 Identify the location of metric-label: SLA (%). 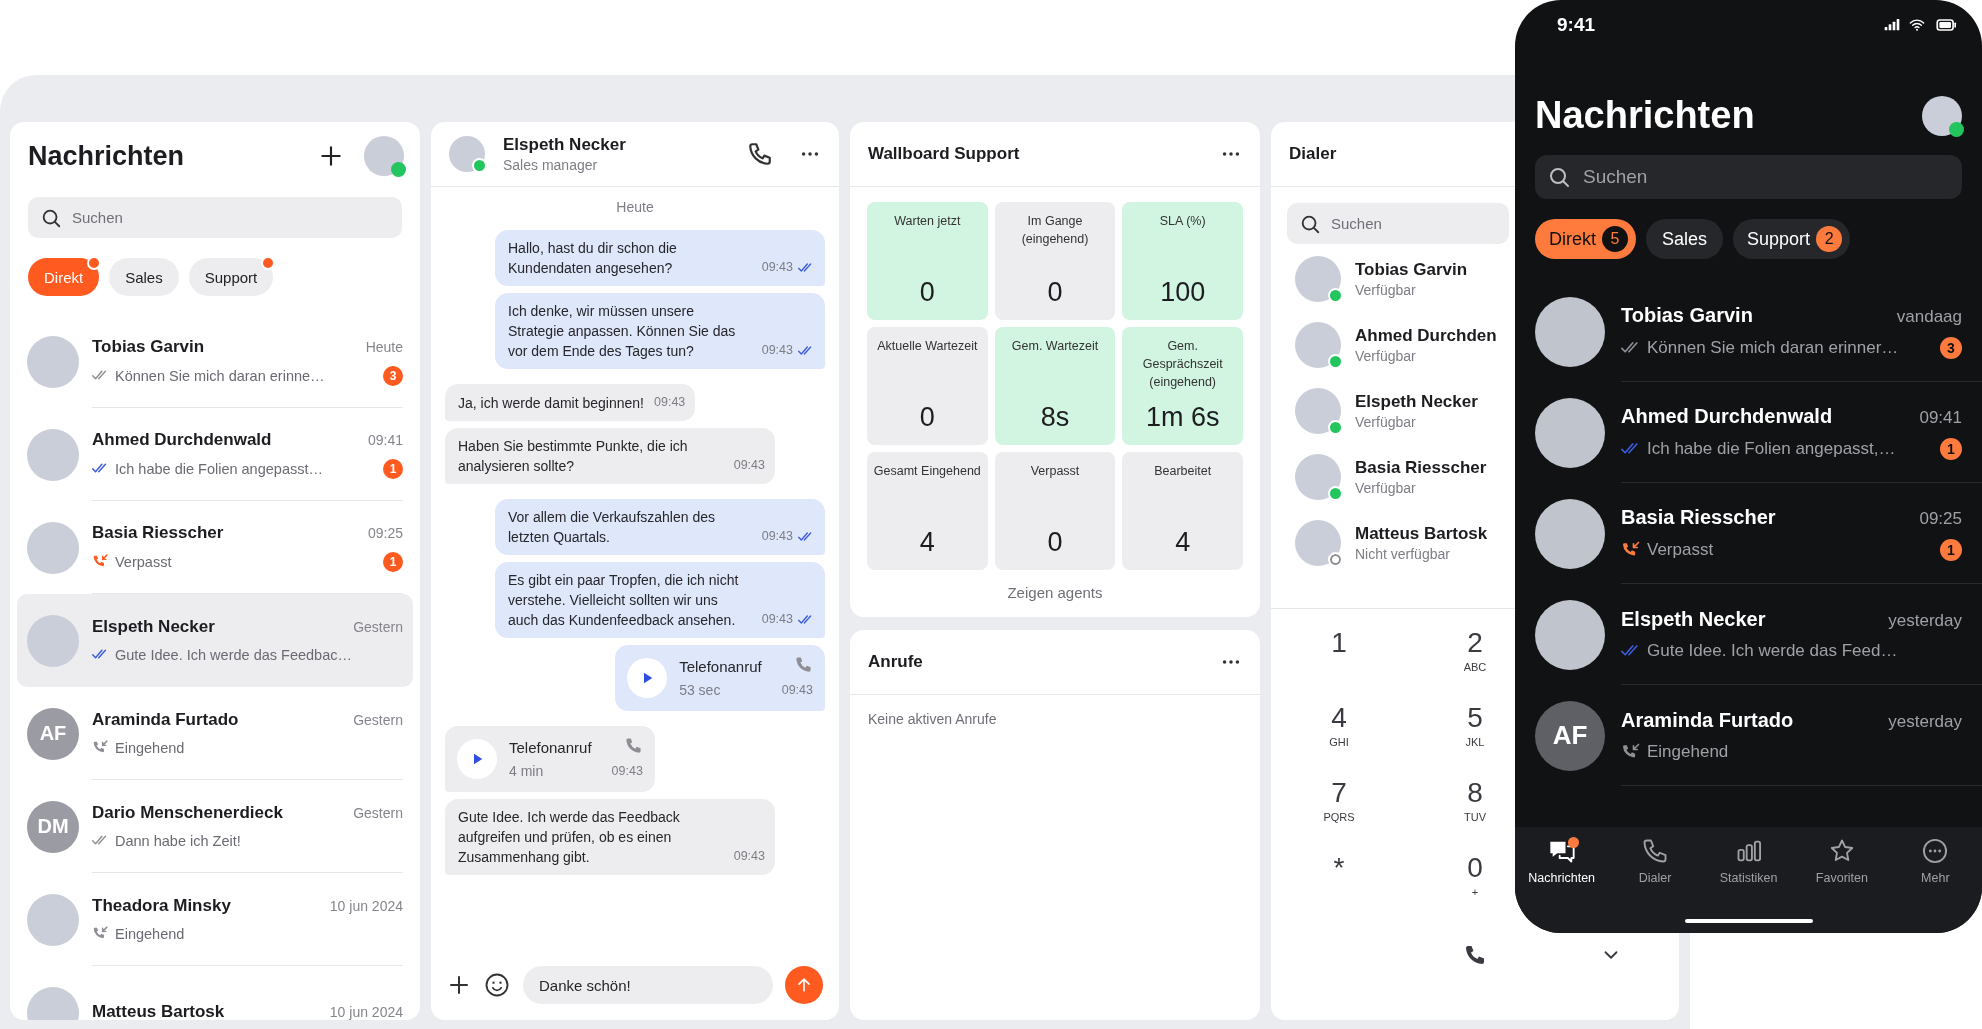
(1182, 221).